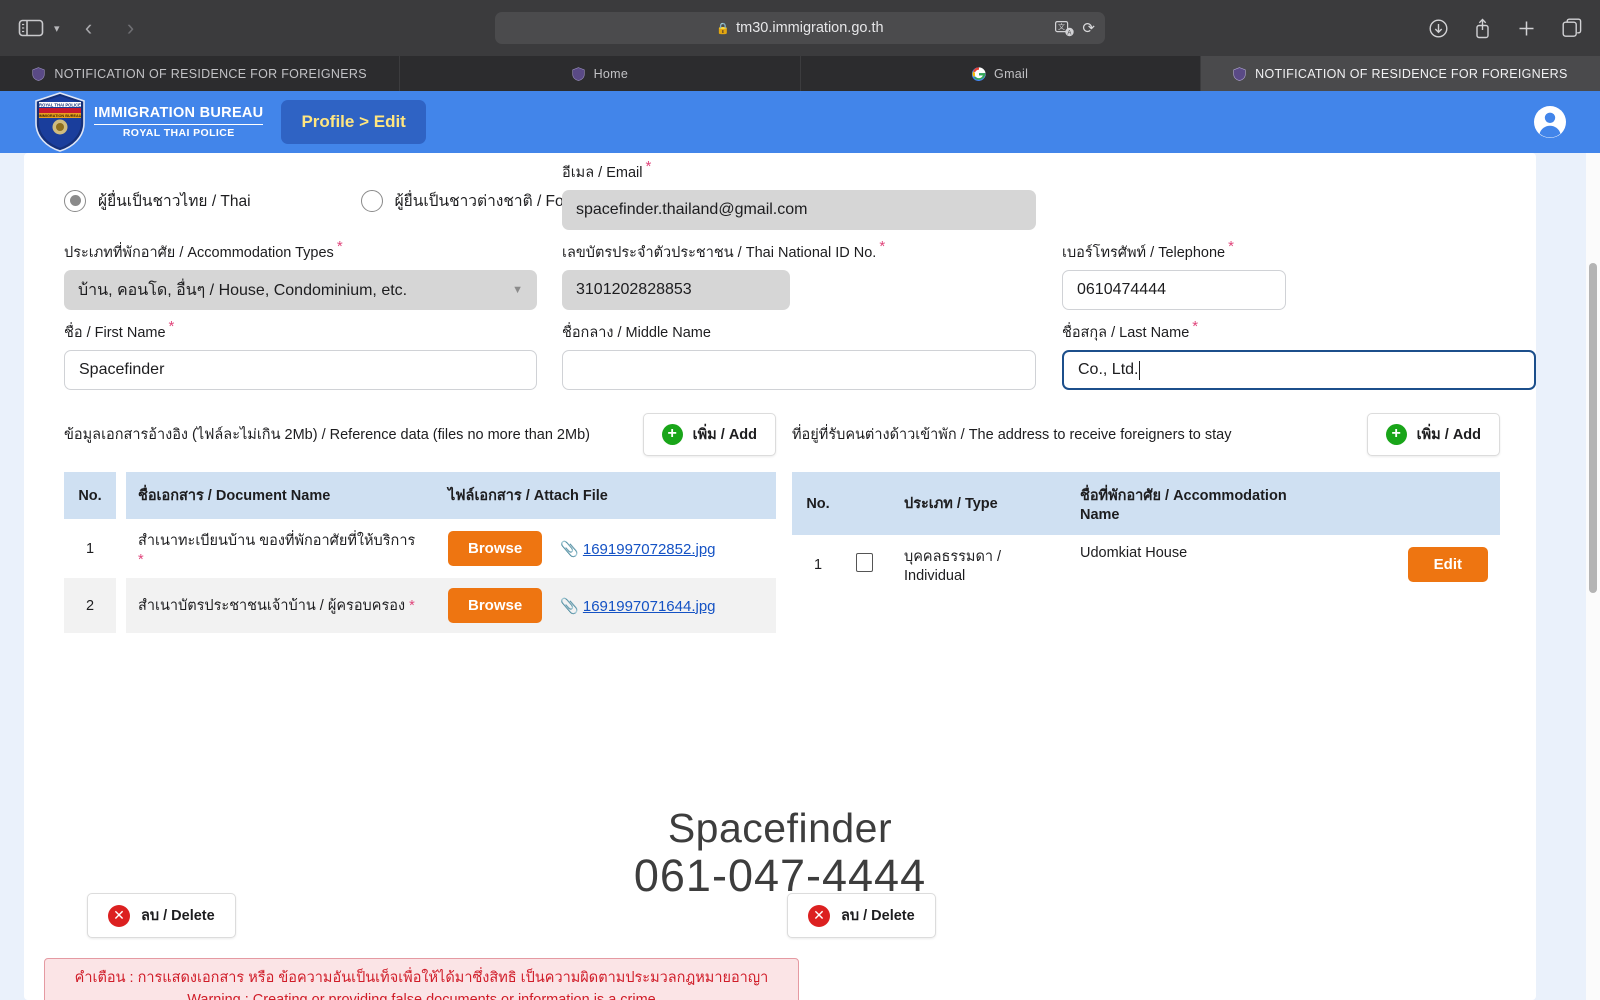 Image resolution: width=1600 pixels, height=1000 pixels. What do you see at coordinates (1572, 28) in the screenshot?
I see `tab-overview-icon` at bounding box center [1572, 28].